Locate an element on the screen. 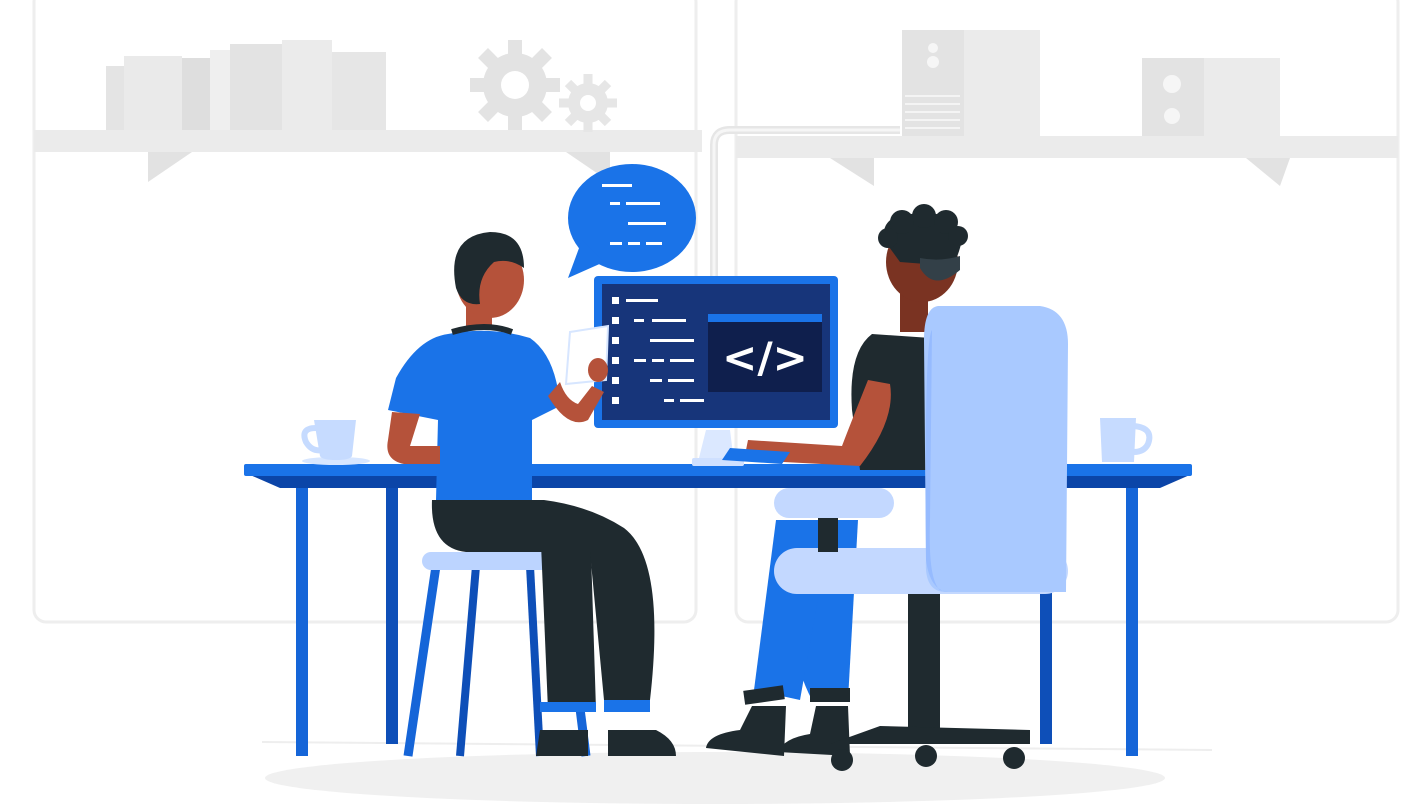  code-icon: </> is located at coordinates (765, 357).